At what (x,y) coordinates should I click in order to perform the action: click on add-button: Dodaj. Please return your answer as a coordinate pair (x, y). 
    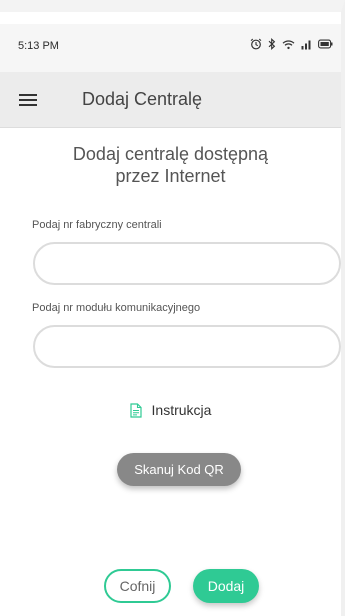
    Looking at the image, I should click on (226, 586).